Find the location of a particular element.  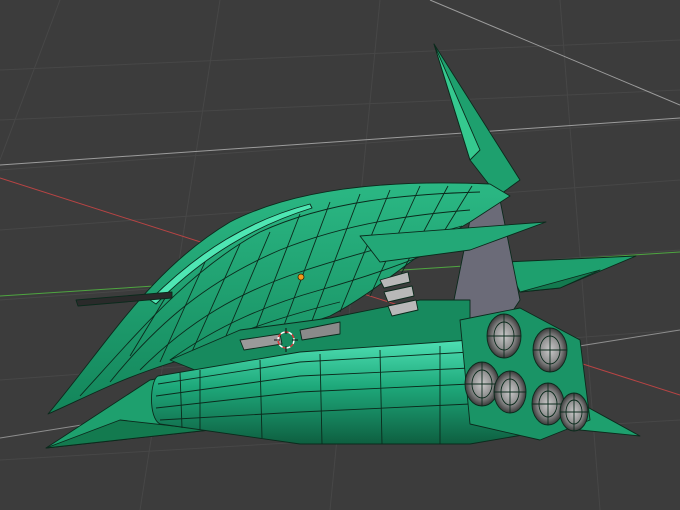

top-fin is located at coordinates (477, 120).